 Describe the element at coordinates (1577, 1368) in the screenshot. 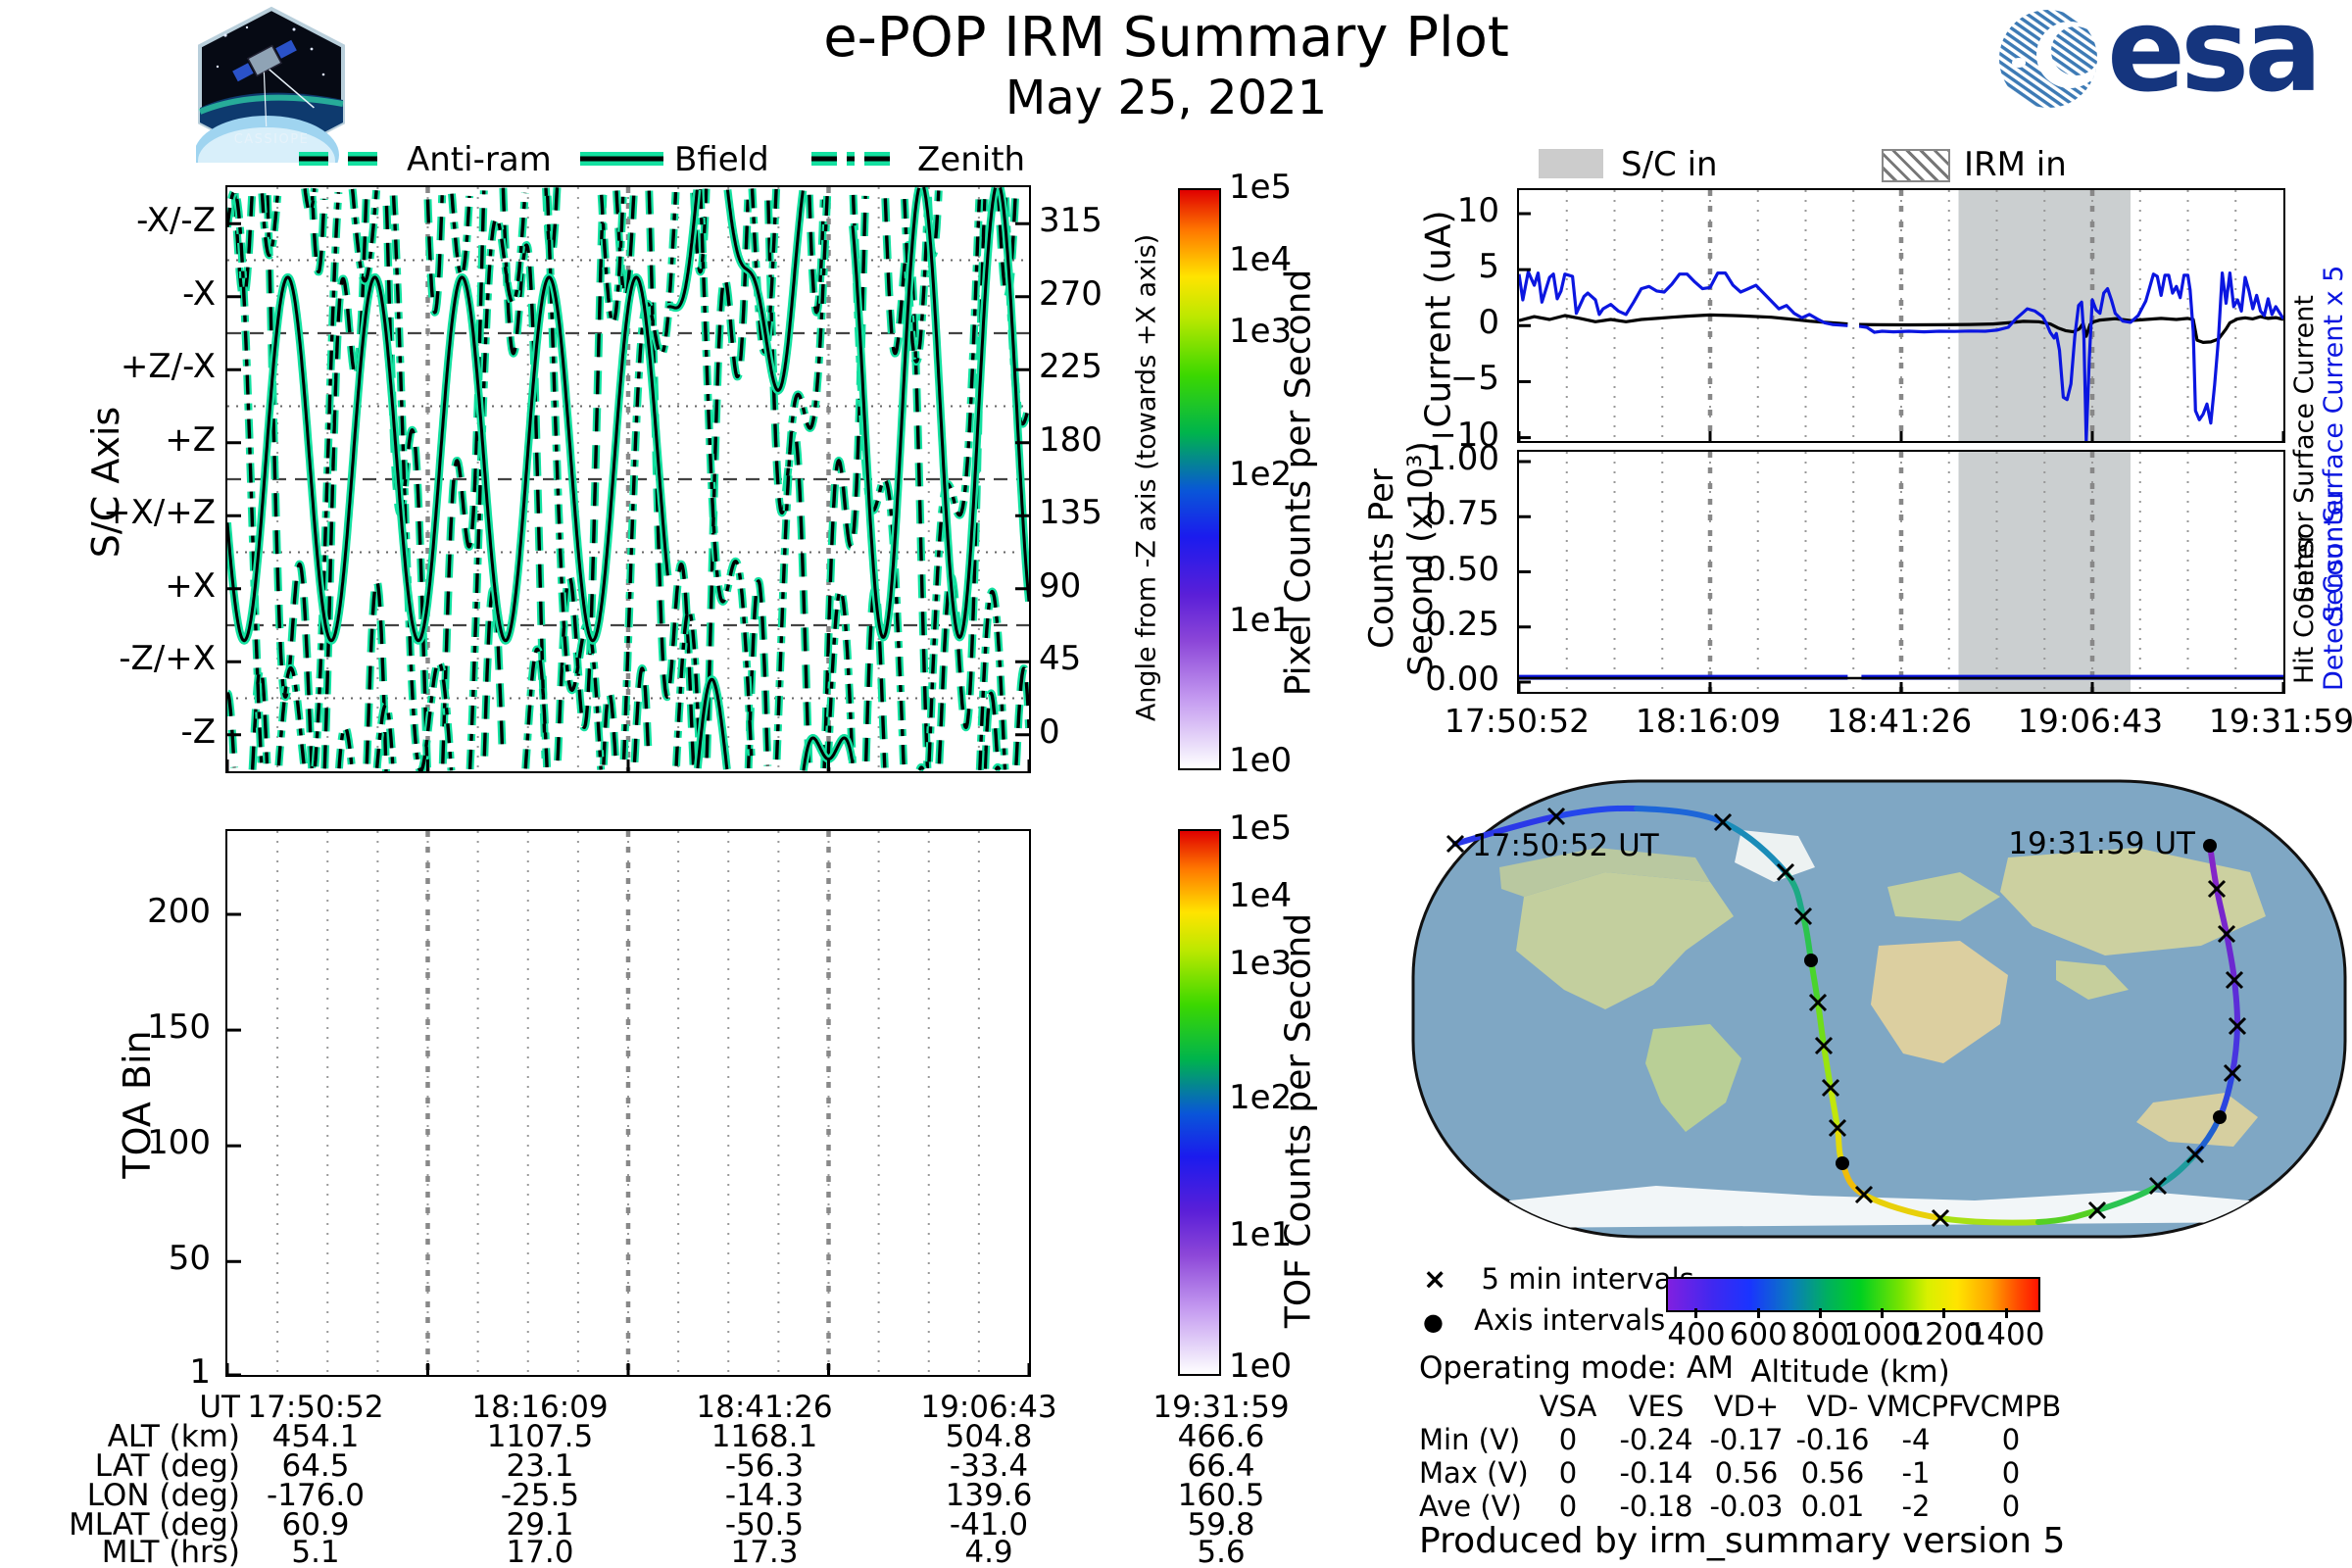

I see `operating-mode: Operating mode: AM` at that location.